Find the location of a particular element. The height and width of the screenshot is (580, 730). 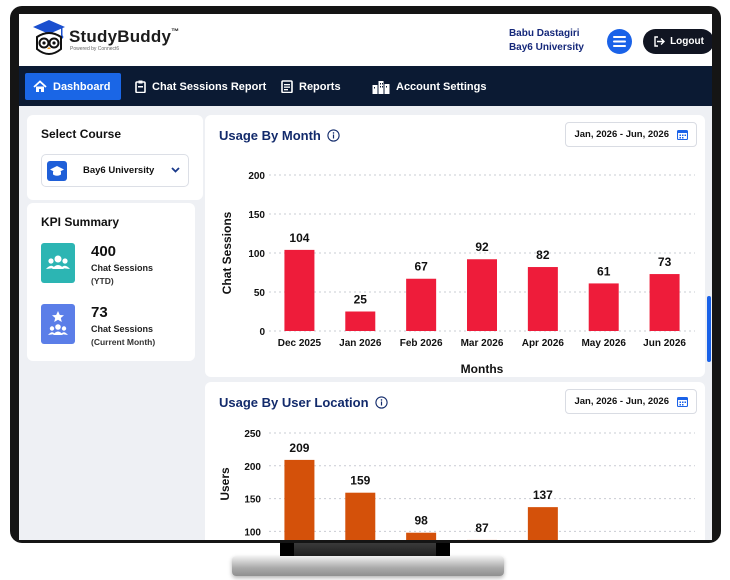

star-users-icon is located at coordinates (58, 323).